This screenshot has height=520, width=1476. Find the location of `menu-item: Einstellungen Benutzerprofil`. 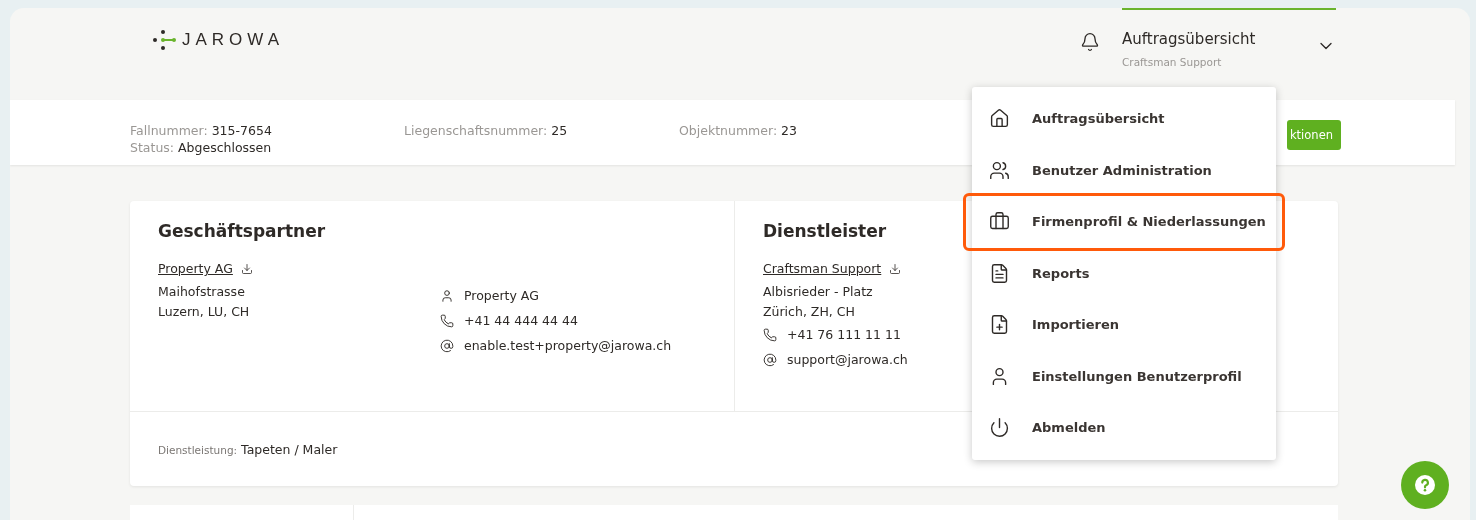

menu-item: Einstellungen Benutzerprofil is located at coordinates (1124, 376).